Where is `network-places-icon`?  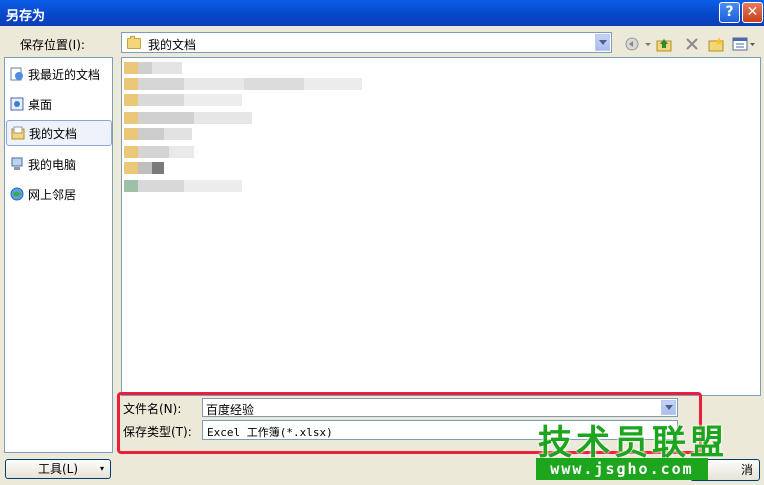 network-places-icon is located at coordinates (17, 194).